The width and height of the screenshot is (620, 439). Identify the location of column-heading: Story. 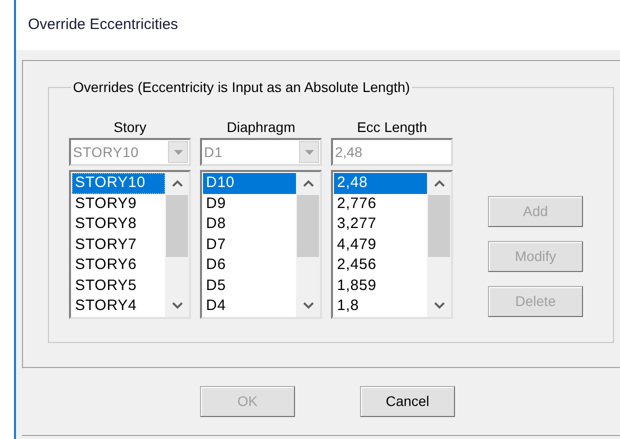
(130, 127).